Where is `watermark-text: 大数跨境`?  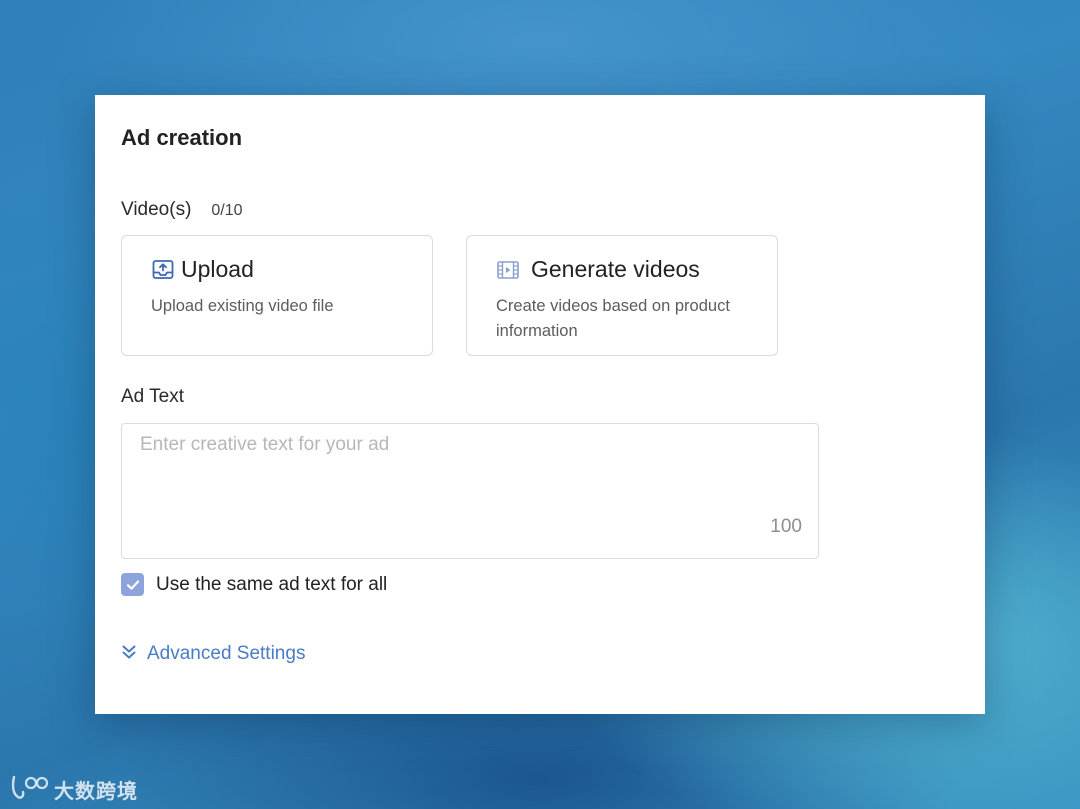
watermark-text: 大数跨境 is located at coordinates (96, 791).